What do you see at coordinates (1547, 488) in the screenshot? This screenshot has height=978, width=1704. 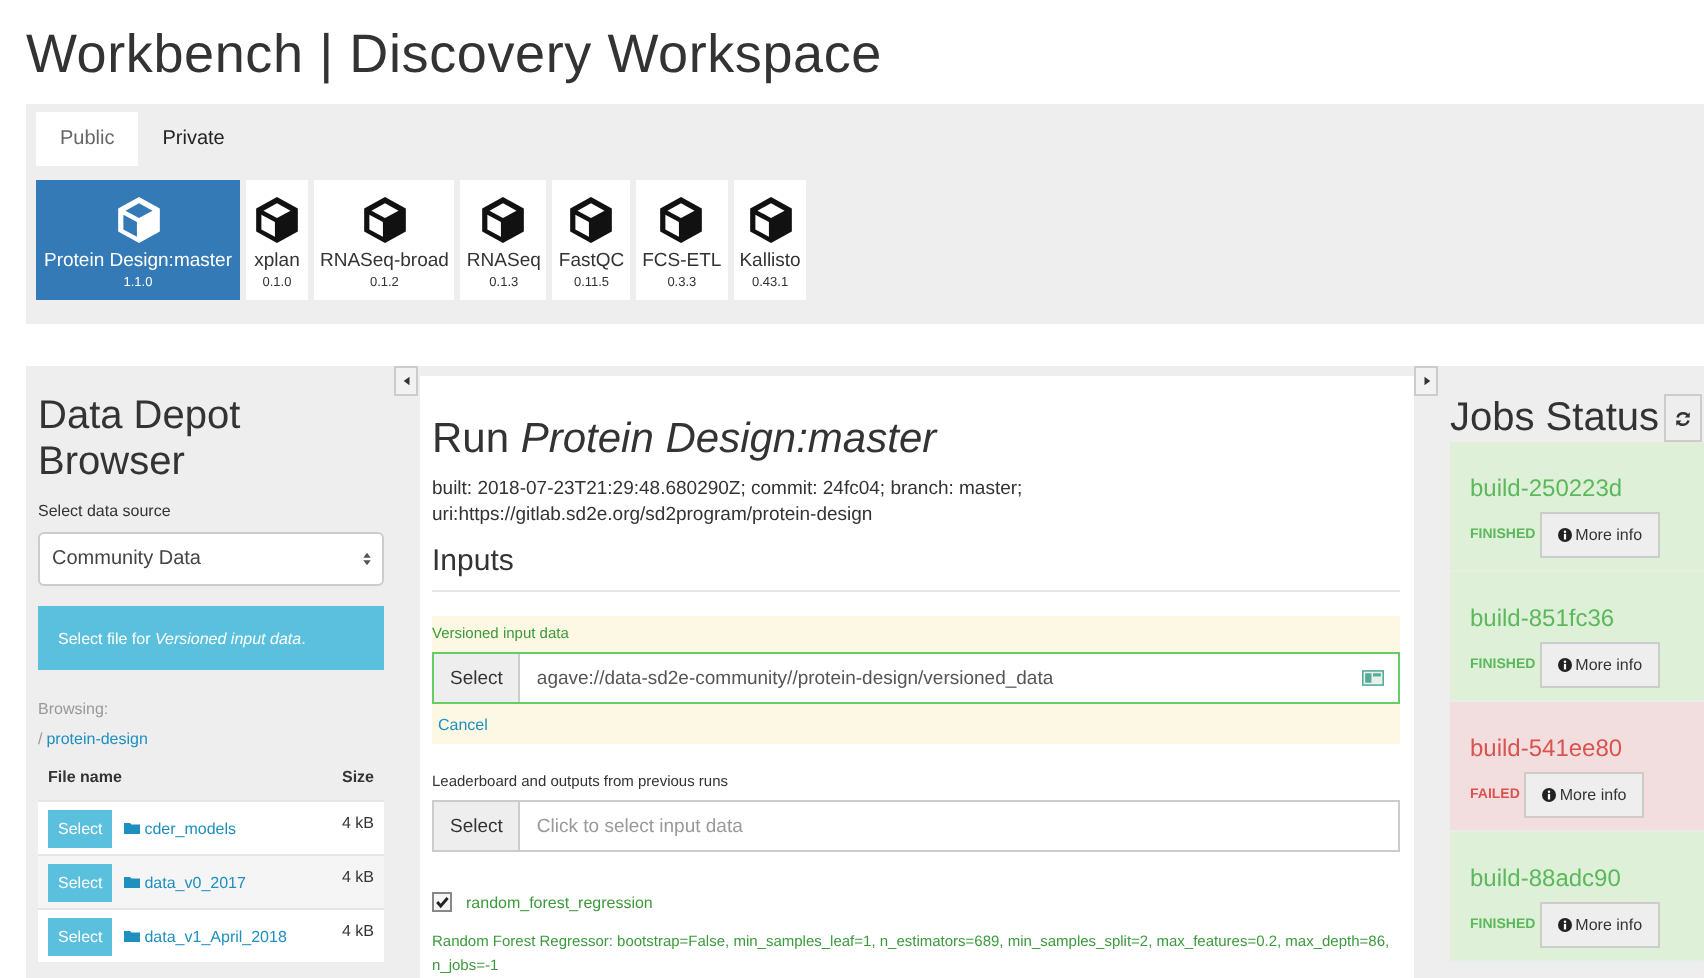 I see `job-name: build-250223d` at bounding box center [1547, 488].